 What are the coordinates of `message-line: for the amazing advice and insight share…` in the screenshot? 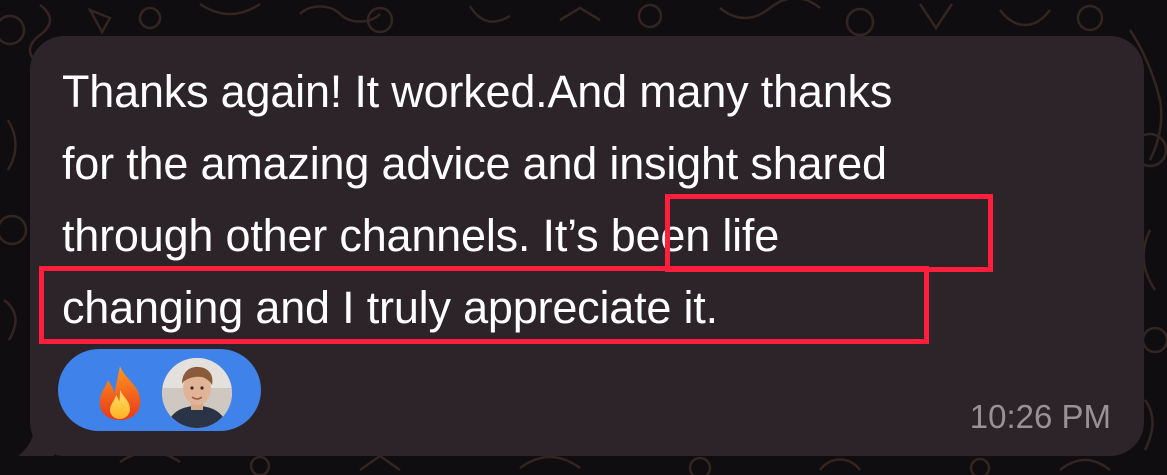 It's located at (474, 163).